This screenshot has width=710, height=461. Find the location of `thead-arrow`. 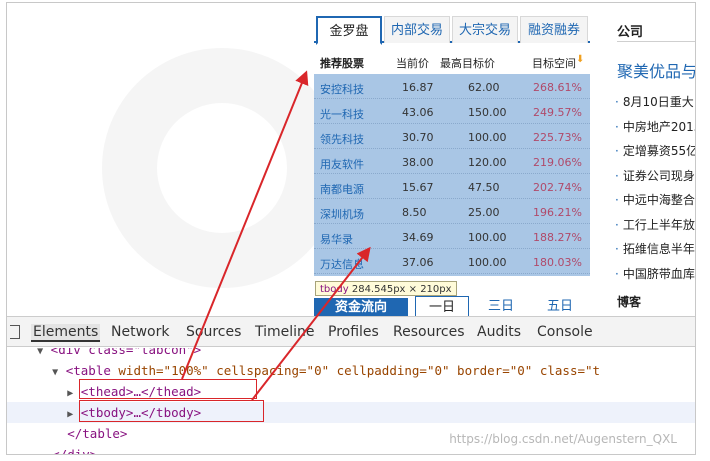

thead-arrow is located at coordinates (245, 225).